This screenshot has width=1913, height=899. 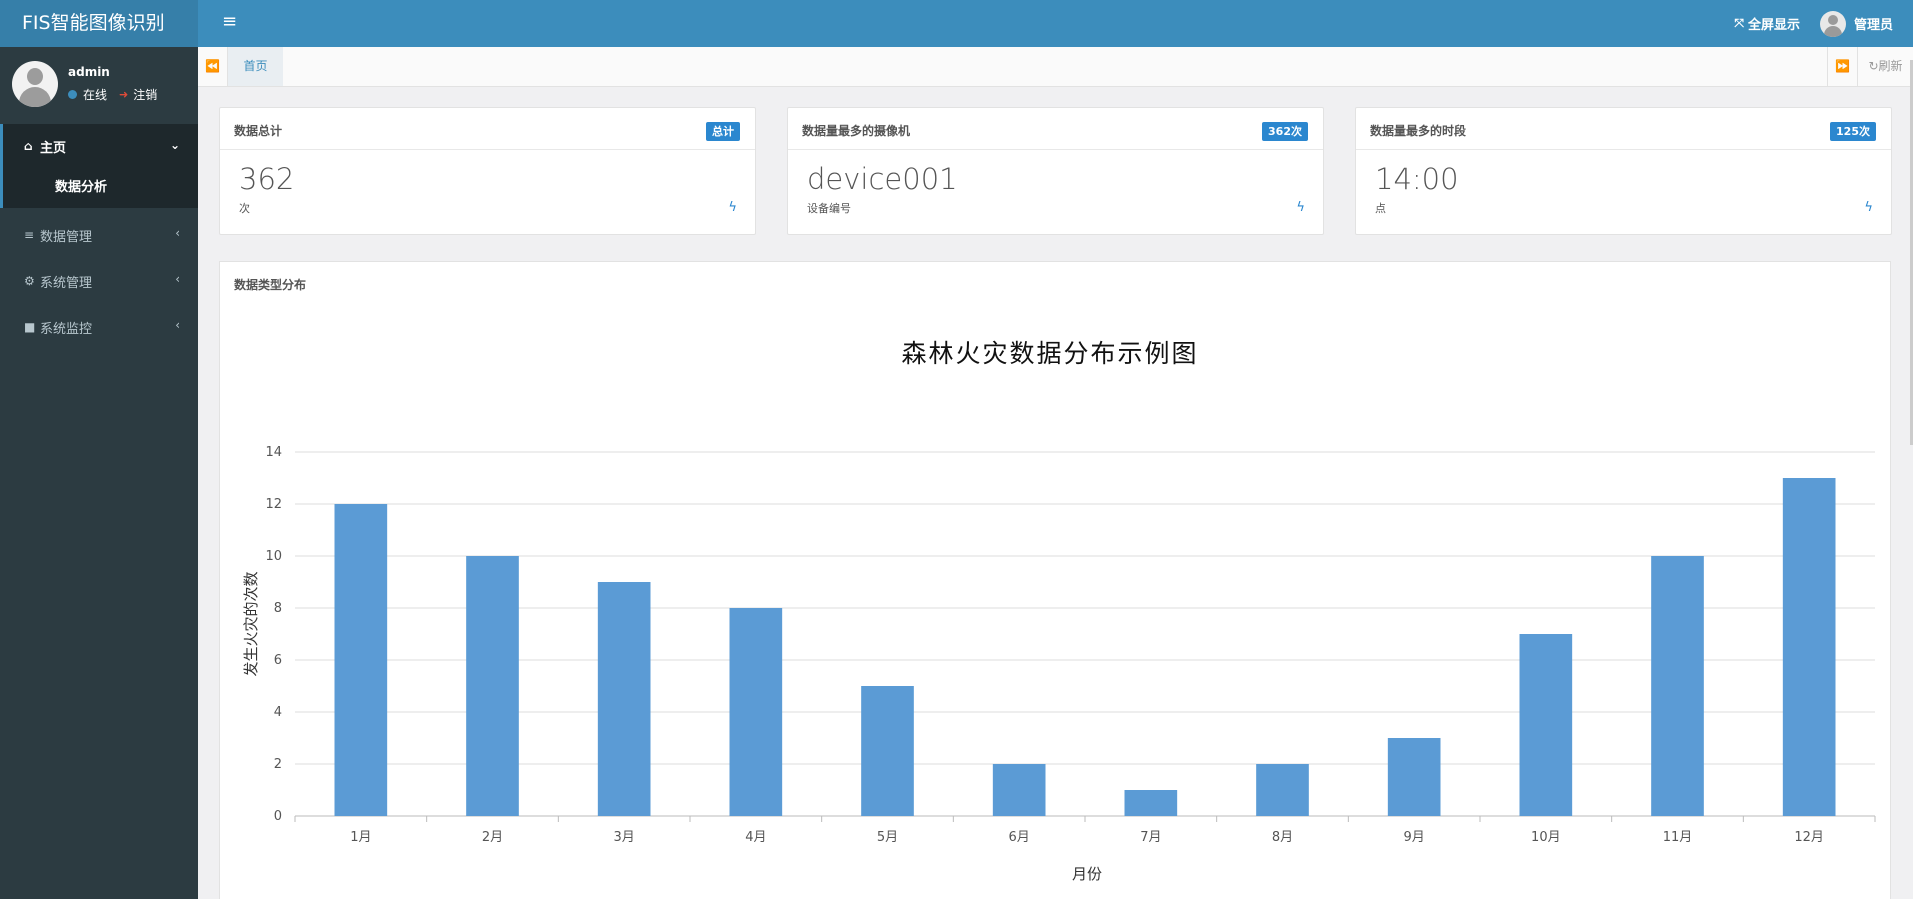 What do you see at coordinates (251, 623) in the screenshot?
I see `y-axis-label: 发生火灾的次数` at bounding box center [251, 623].